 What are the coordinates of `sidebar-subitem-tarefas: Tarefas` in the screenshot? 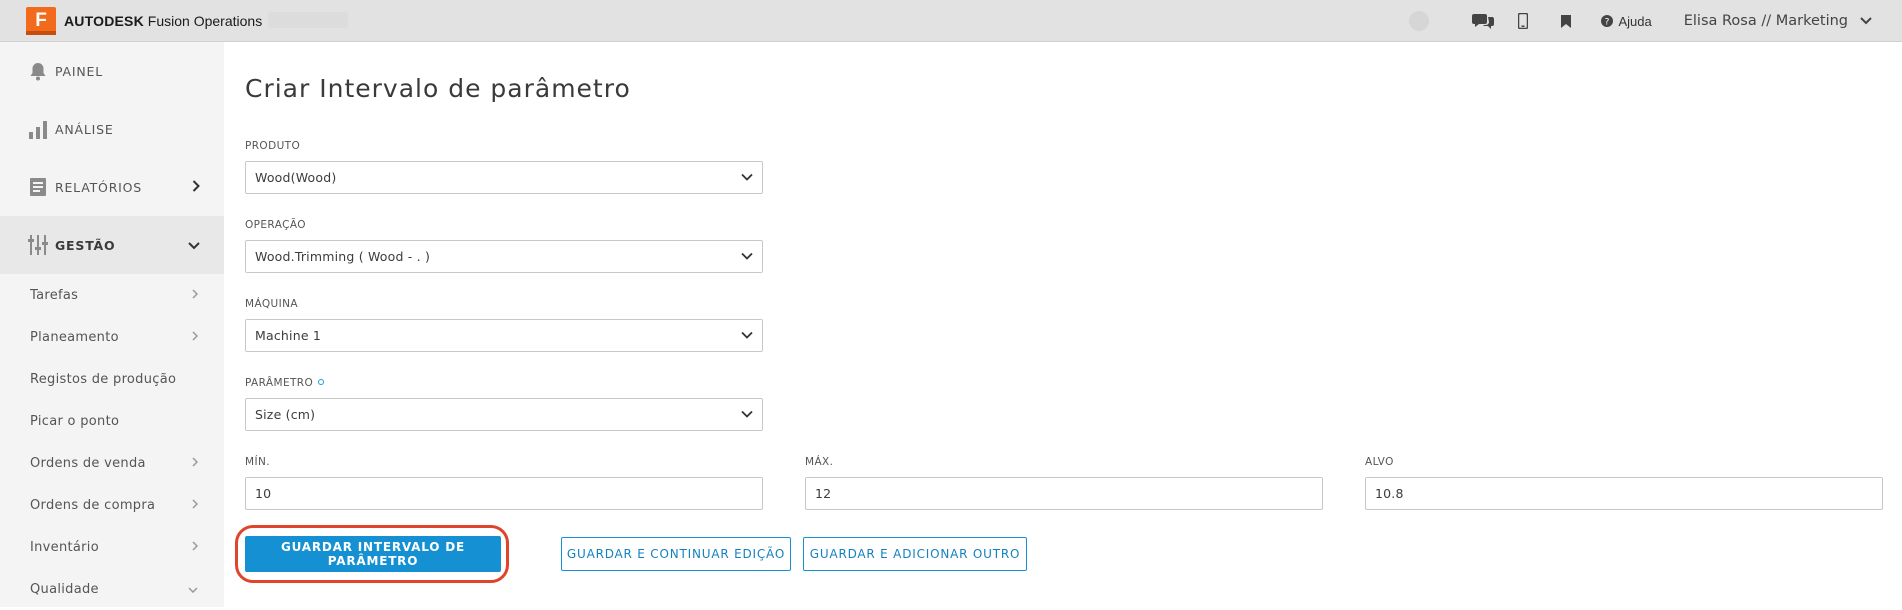 It's located at (112, 295).